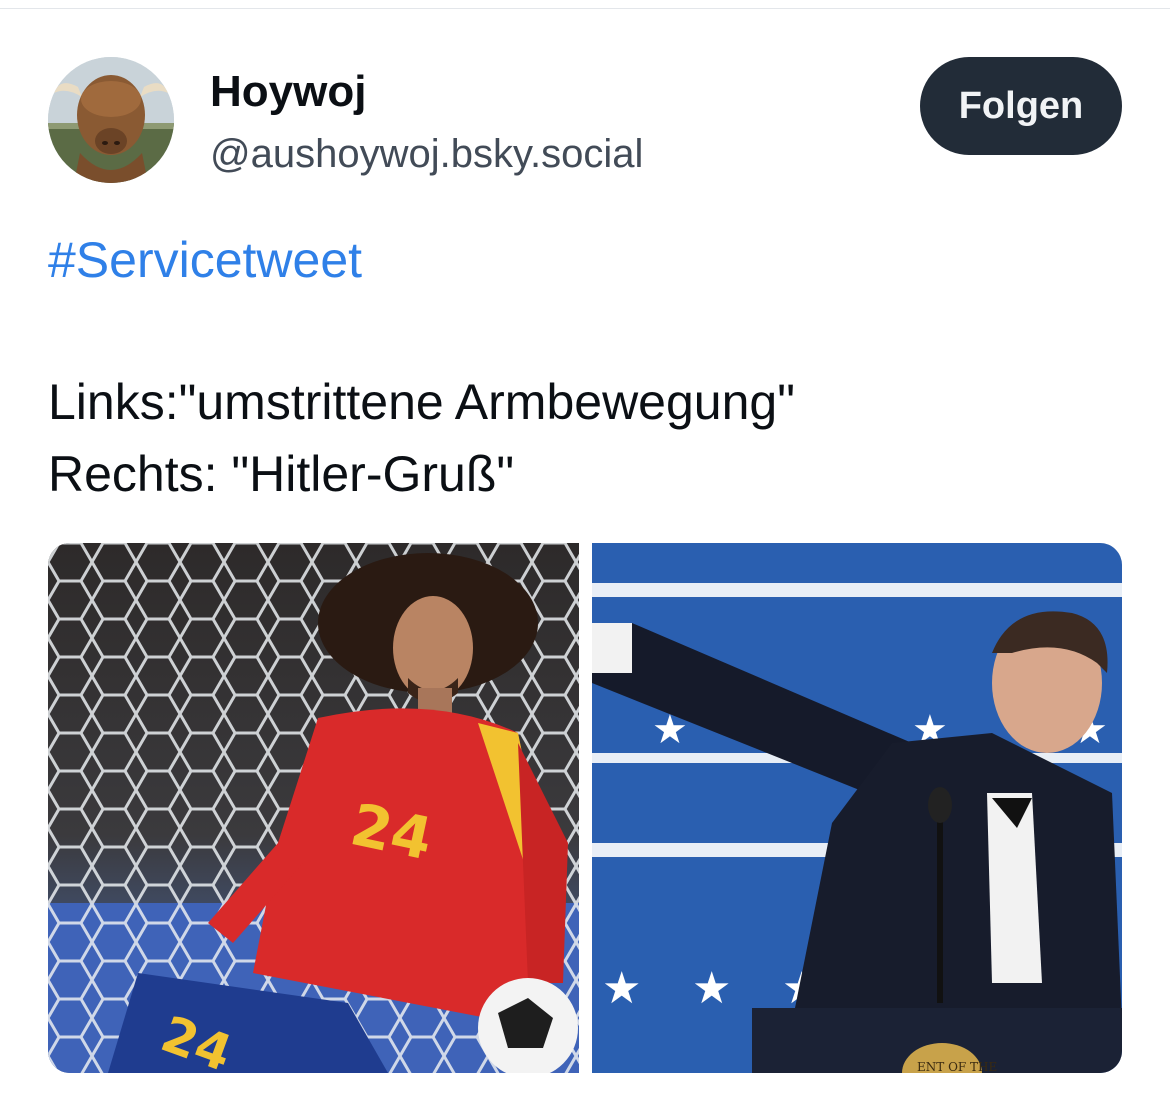 The image size is (1170, 1119). What do you see at coordinates (288, 92) in the screenshot?
I see `author-display-name: Hoywoj` at bounding box center [288, 92].